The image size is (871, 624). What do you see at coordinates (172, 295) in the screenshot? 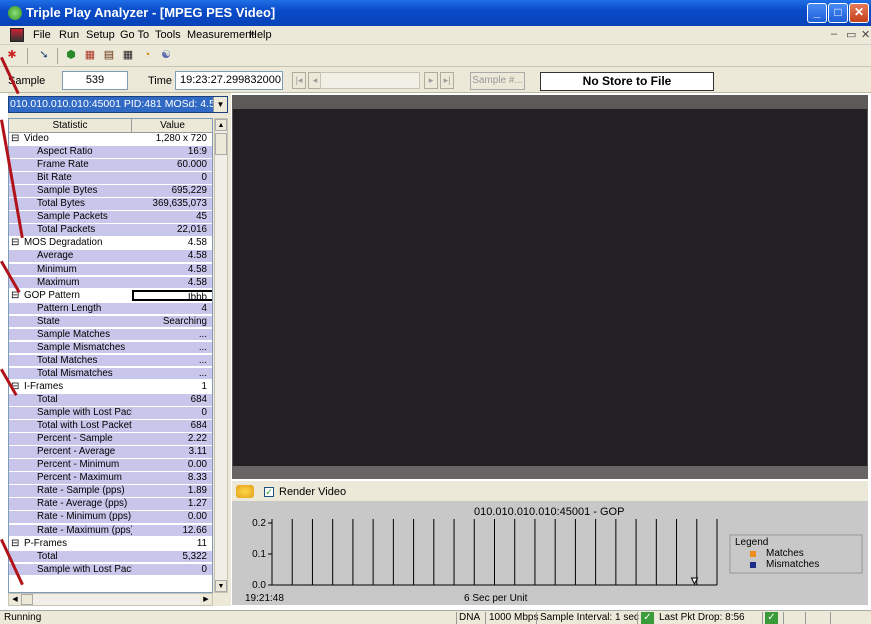
I see `stat-value: Ibbb` at bounding box center [172, 295].